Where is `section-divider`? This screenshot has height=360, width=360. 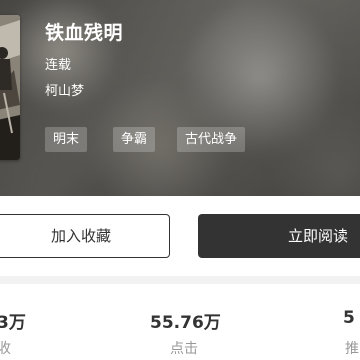
section-divider is located at coordinates (180, 280).